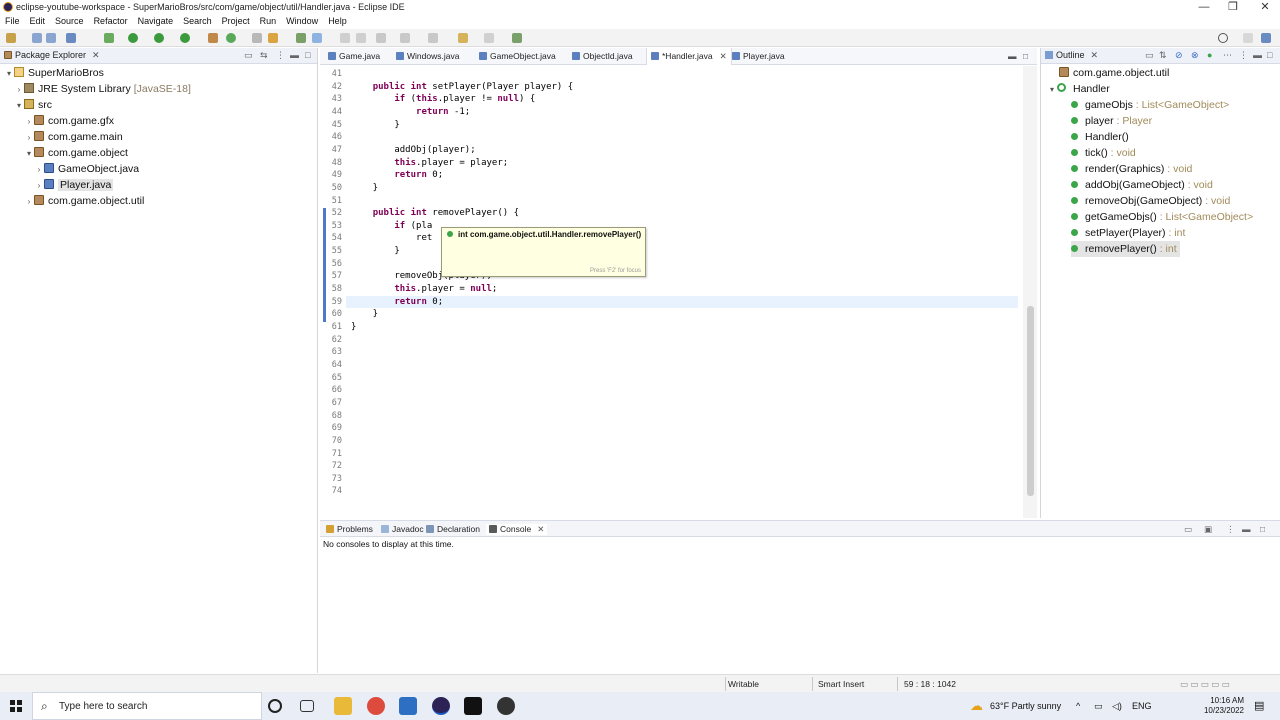 The width and height of the screenshot is (1280, 720). Describe the element at coordinates (405, 38) in the screenshot. I see `prev-annotation-icon` at that location.